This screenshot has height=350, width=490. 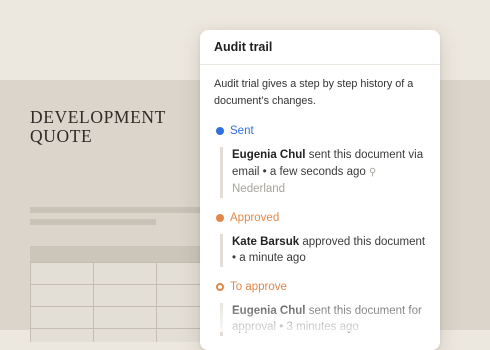 What do you see at coordinates (259, 189) in the screenshot?
I see `event-location: Nederland` at bounding box center [259, 189].